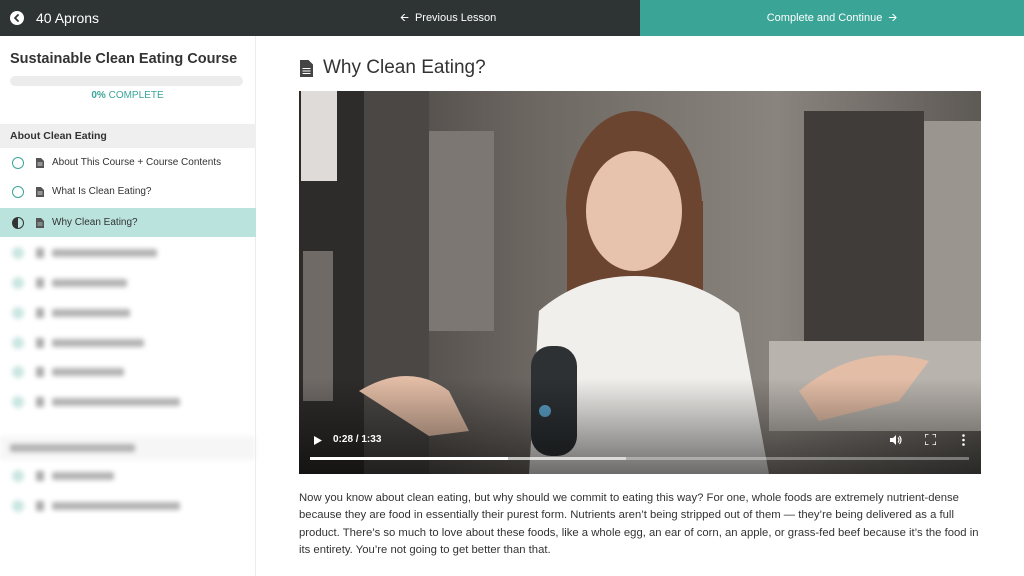  I want to click on progress-suffix: COMPLETE, so click(134, 95).